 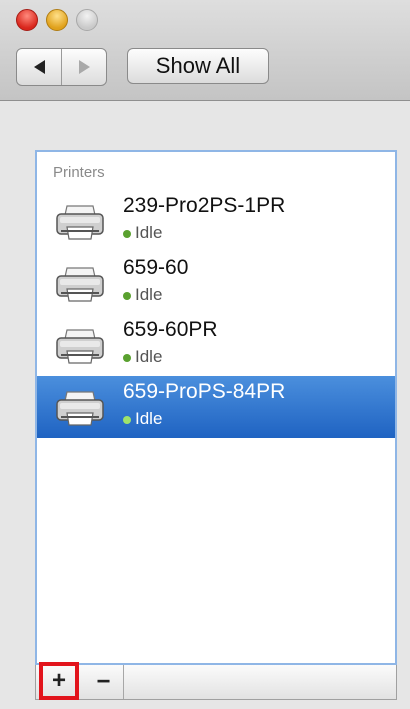 I want to click on show-all-button: Show All, so click(x=198, y=66).